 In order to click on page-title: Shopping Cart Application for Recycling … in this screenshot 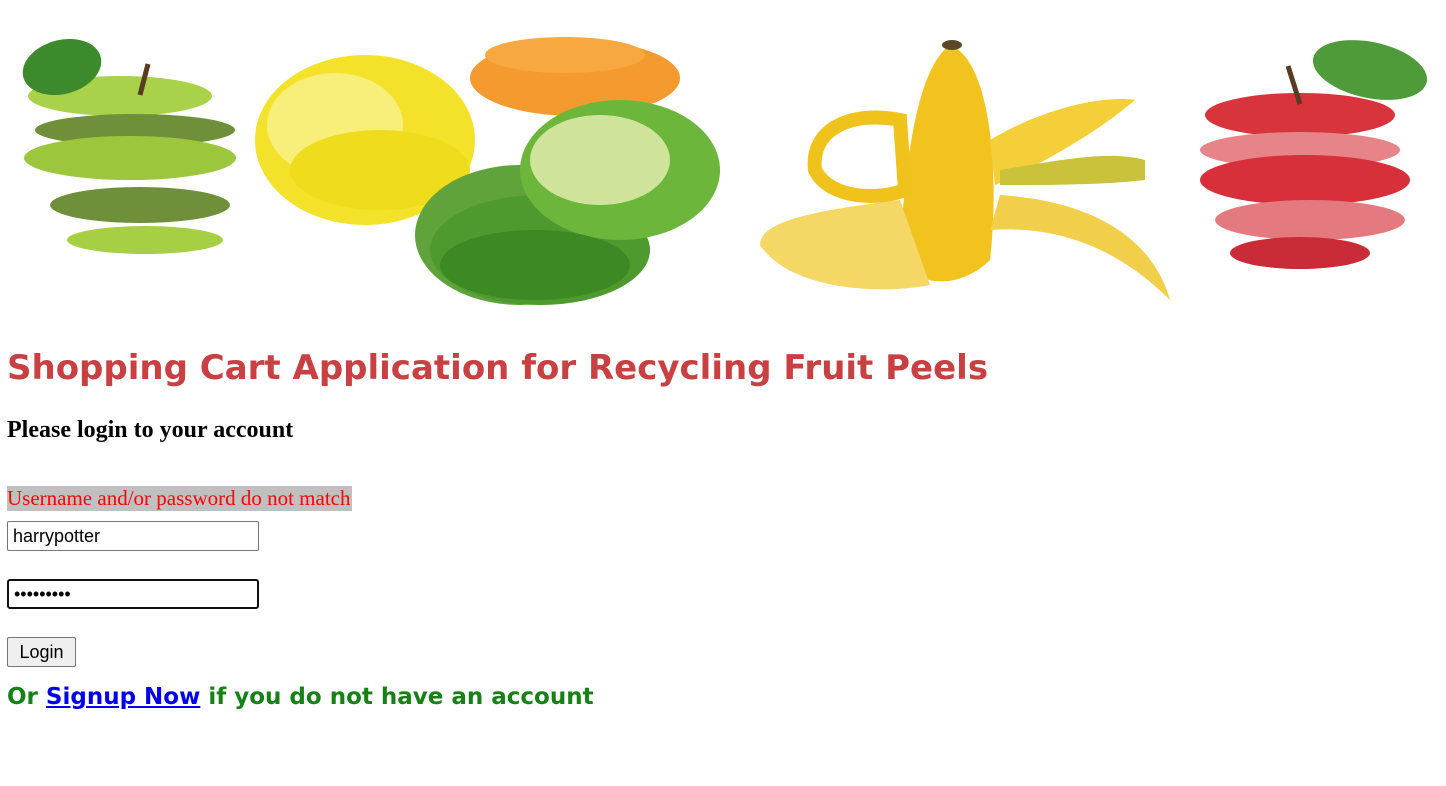, I will do `click(498, 368)`.